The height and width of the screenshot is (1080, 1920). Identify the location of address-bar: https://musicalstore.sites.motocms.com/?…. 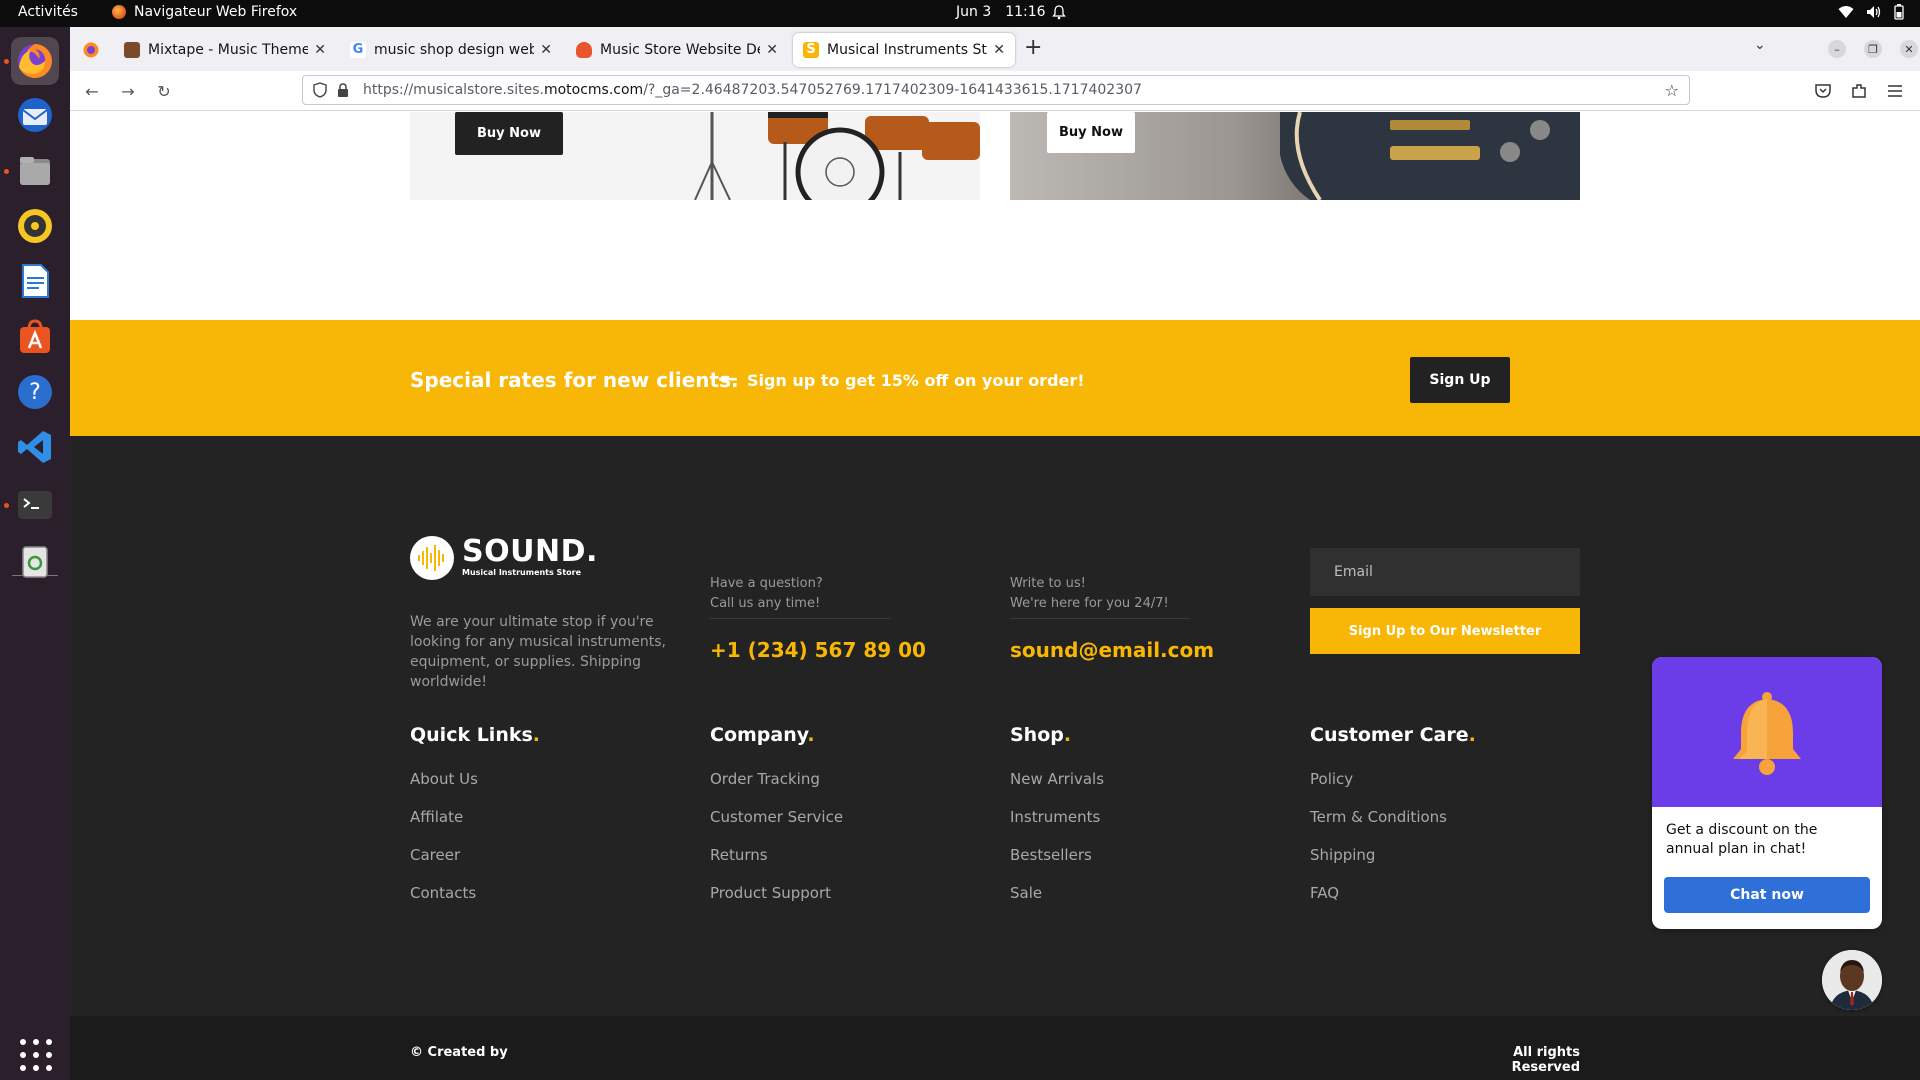
(996, 90).